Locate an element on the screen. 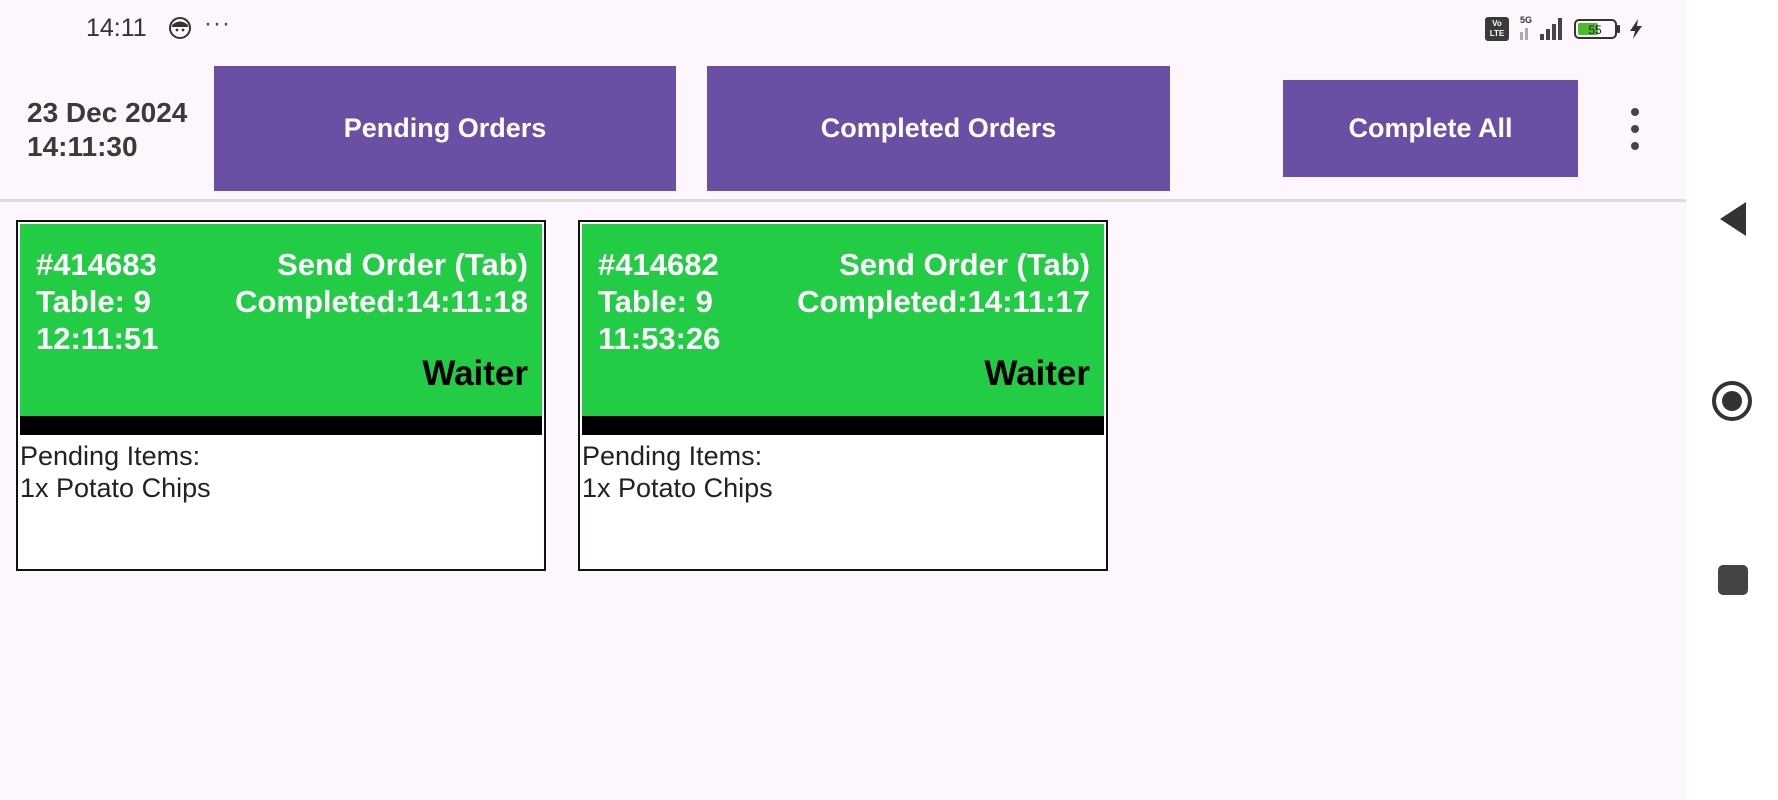  order-number: #414683 is located at coordinates (96, 264).